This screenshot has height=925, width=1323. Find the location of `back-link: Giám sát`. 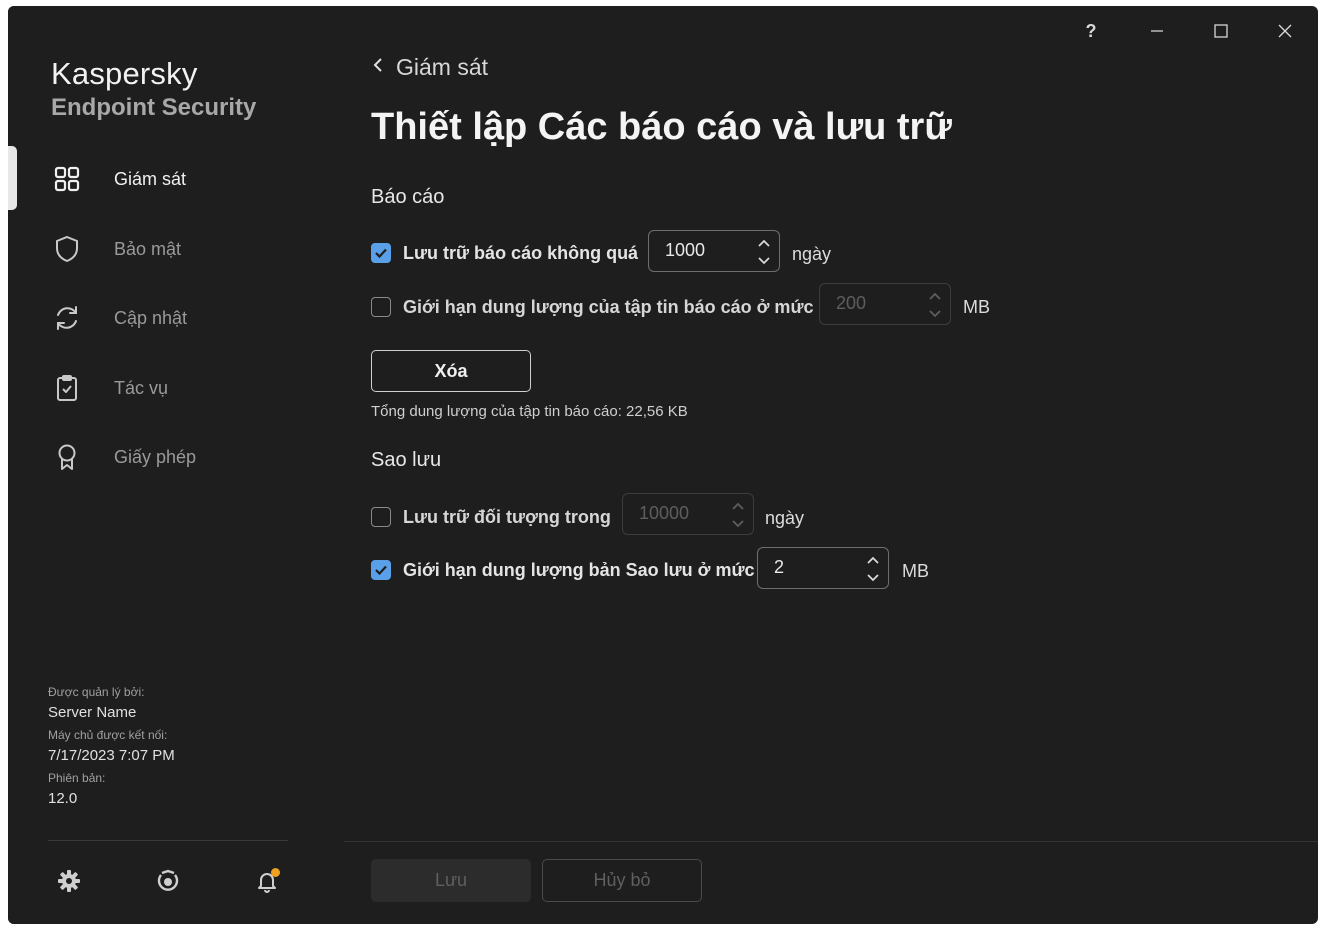

back-link: Giám sát is located at coordinates (430, 67).